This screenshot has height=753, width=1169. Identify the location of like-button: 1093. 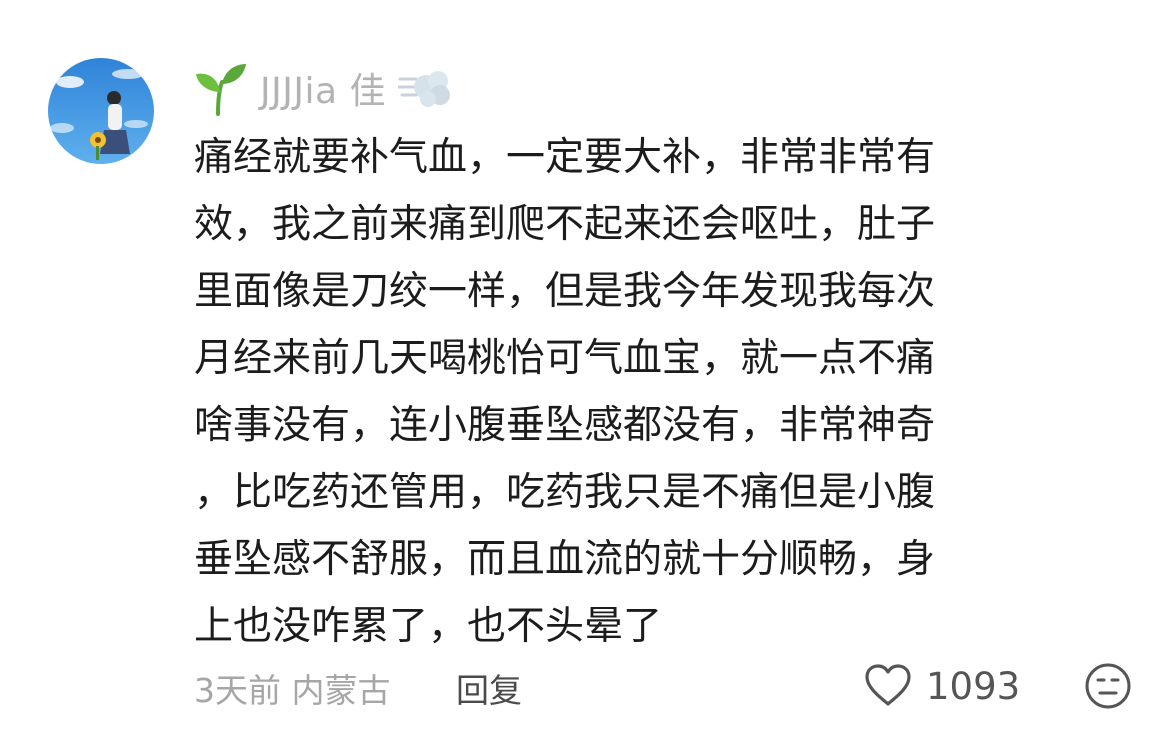
(942, 686).